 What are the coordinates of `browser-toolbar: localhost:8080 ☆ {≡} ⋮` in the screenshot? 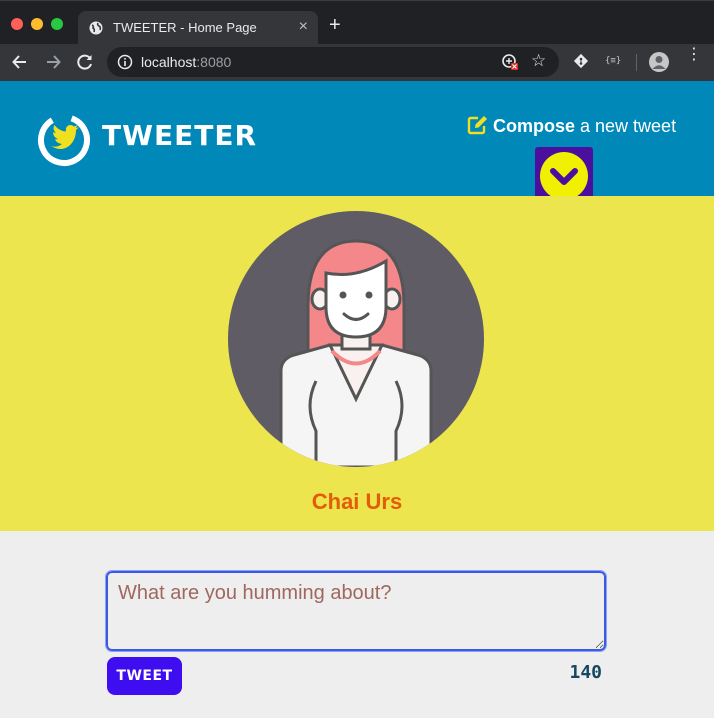 It's located at (357, 62).